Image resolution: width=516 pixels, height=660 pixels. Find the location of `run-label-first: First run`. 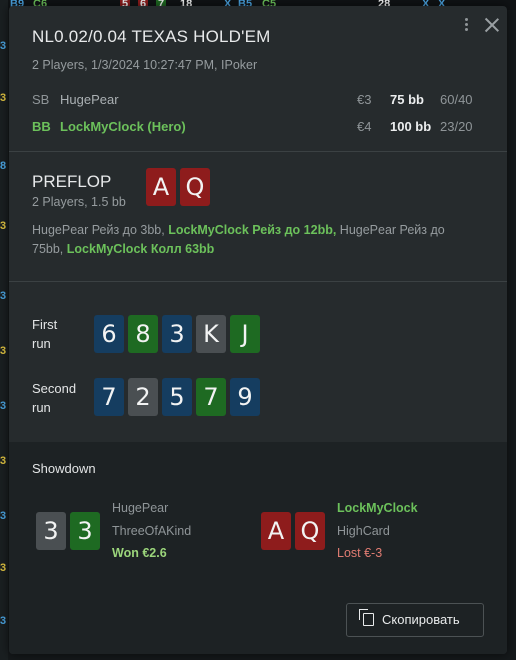

run-label-first: First run is located at coordinates (44, 334).